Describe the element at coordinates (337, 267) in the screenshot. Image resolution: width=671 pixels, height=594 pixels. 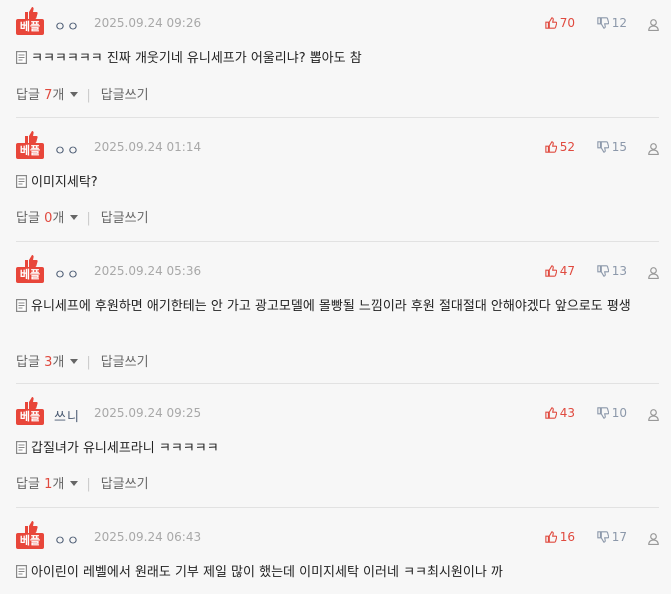
I see `comment-header: 베플 ㅇㅇ 2025.09.24 05:36 47 13` at that location.